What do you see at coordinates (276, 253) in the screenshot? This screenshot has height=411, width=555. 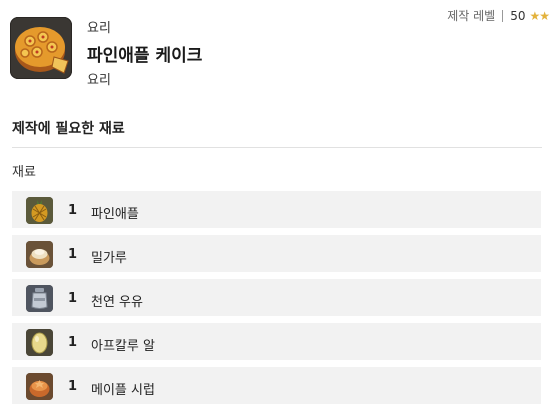 I see `material-row: 1 밀가루` at bounding box center [276, 253].